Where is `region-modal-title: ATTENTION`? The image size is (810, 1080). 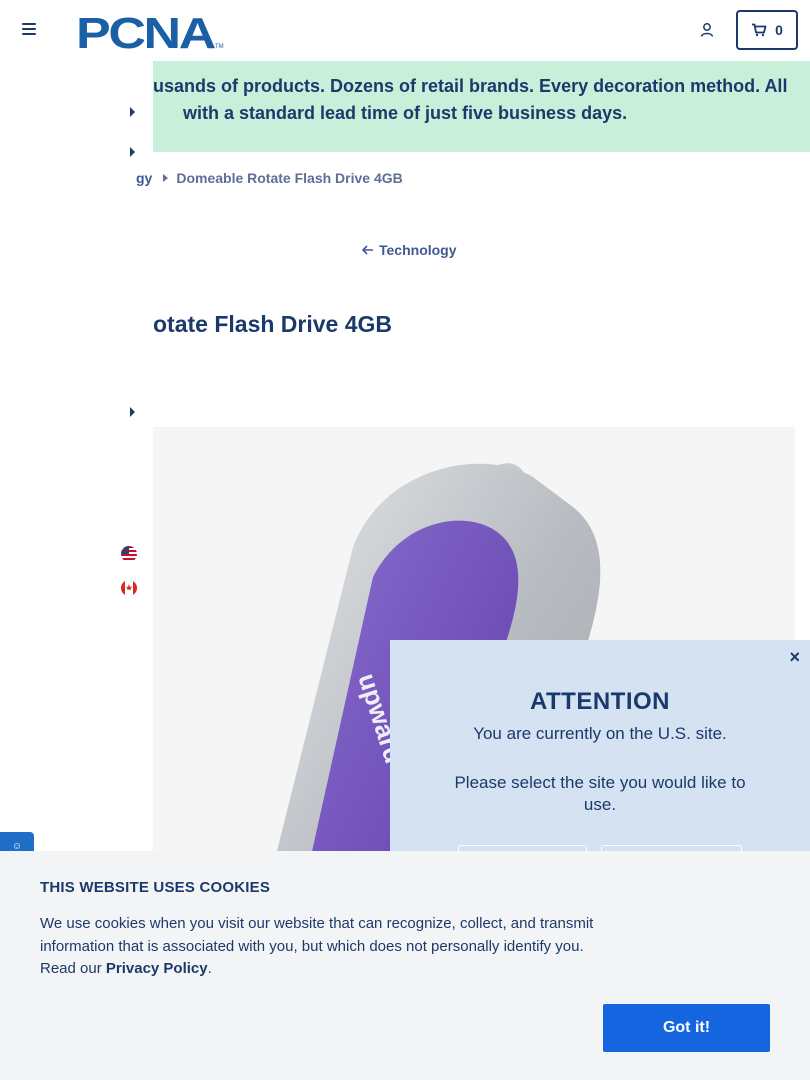
region-modal-title: ATTENTION is located at coordinates (600, 701).